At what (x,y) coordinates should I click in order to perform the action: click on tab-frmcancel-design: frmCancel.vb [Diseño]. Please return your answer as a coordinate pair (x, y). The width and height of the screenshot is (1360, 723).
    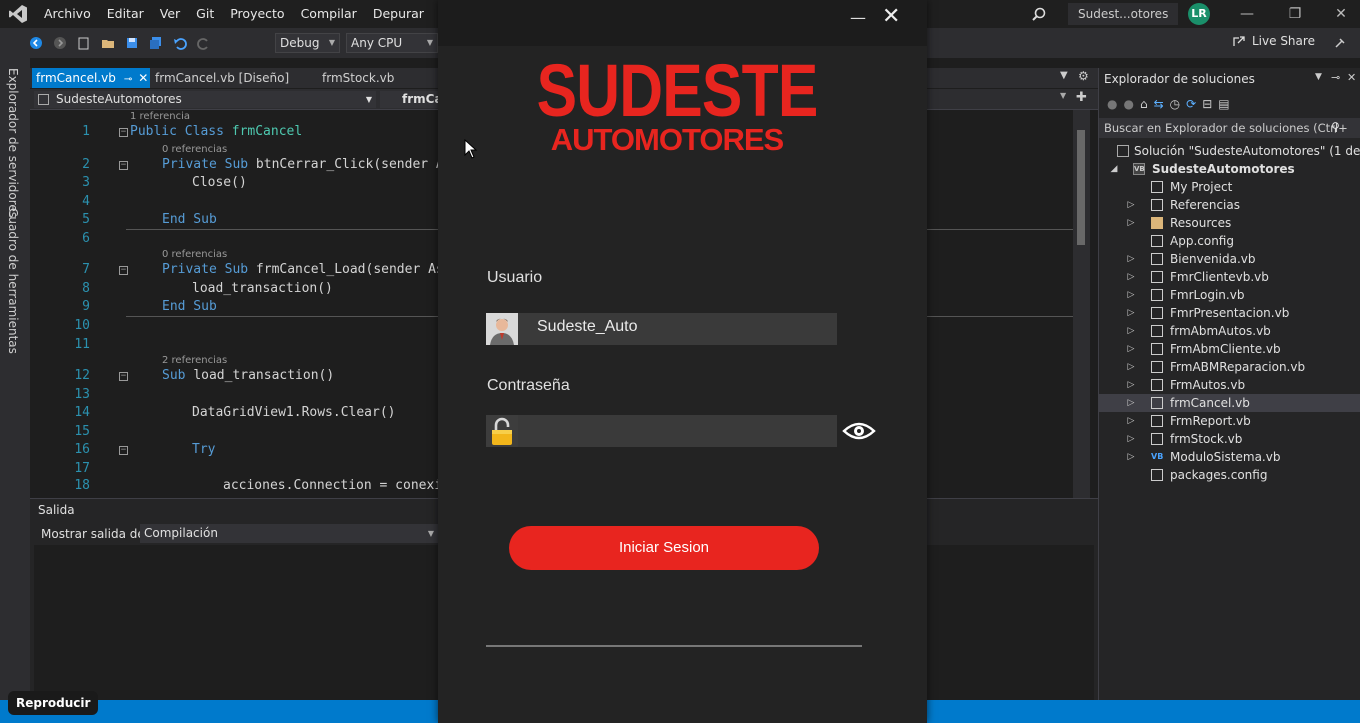
    Looking at the image, I should click on (222, 78).